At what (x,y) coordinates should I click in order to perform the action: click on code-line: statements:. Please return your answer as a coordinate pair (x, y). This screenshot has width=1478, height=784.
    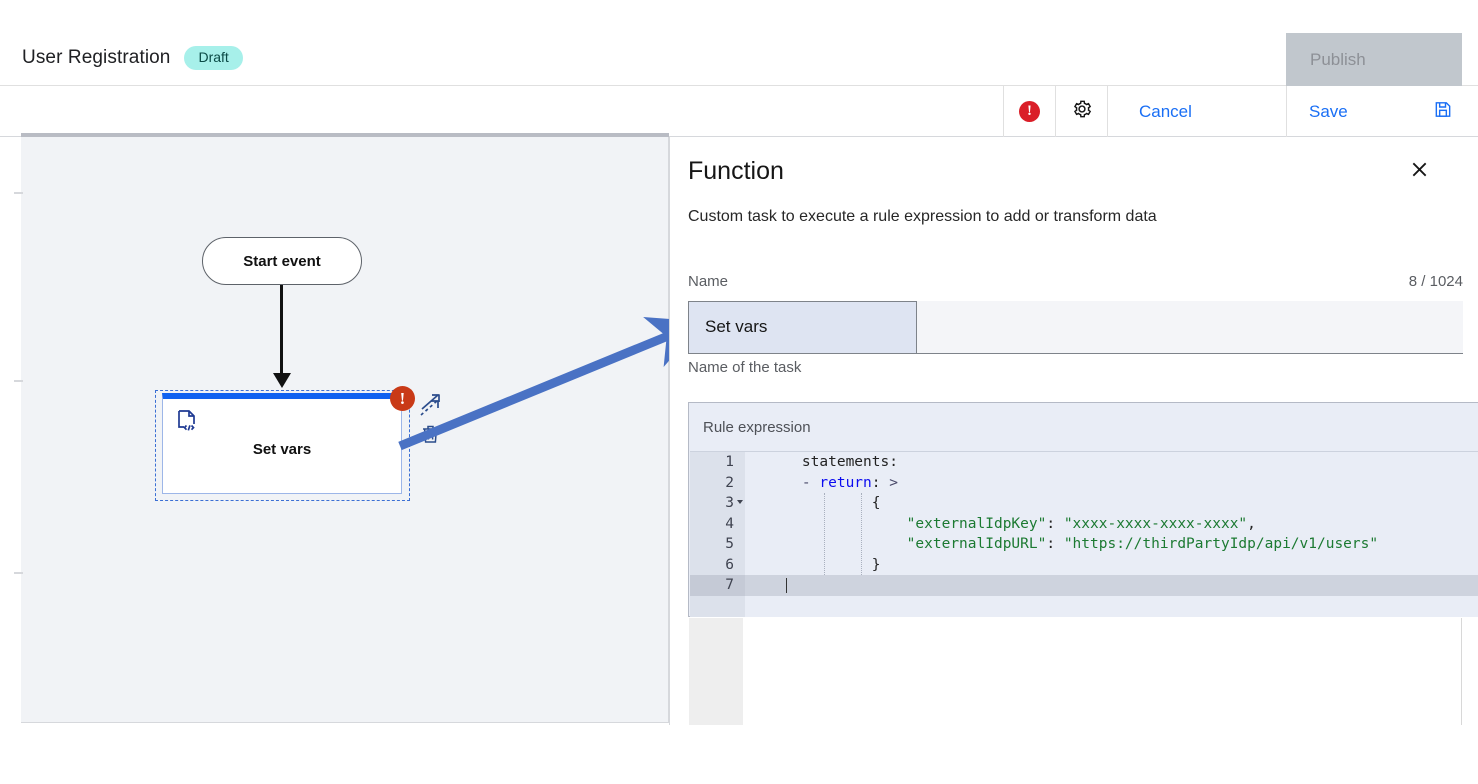
    Looking at the image, I should click on (1111, 462).